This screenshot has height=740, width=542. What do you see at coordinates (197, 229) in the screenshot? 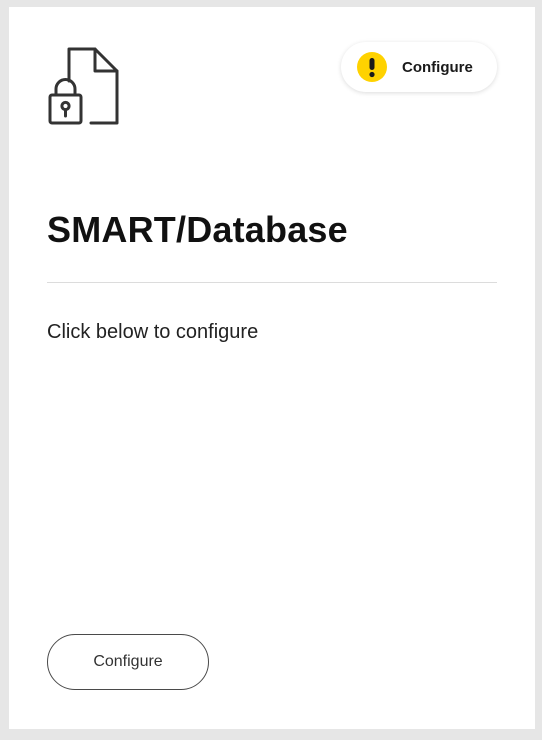
I see `card-title: SMART/Database` at bounding box center [197, 229].